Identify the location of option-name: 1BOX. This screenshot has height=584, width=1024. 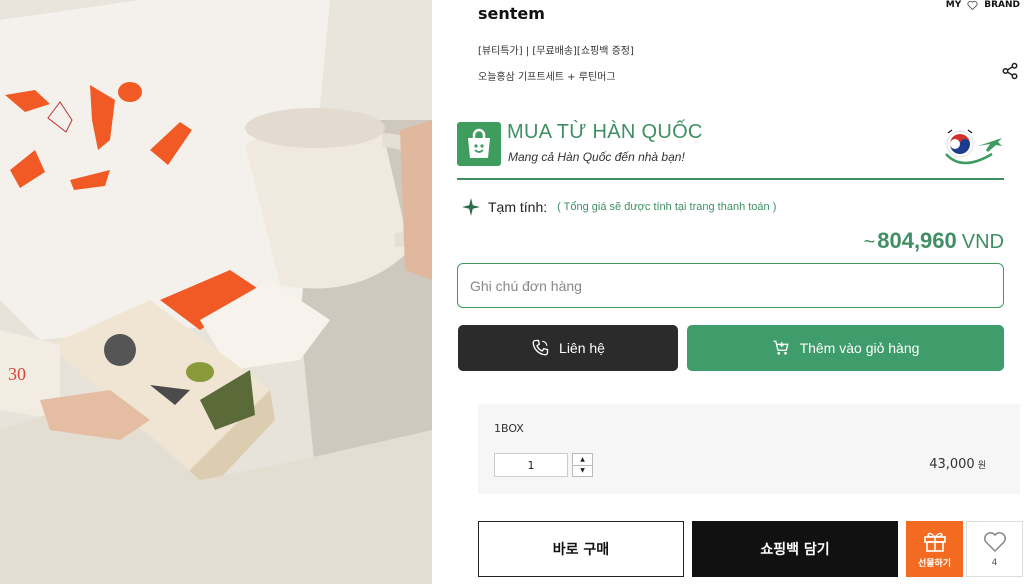
(509, 428).